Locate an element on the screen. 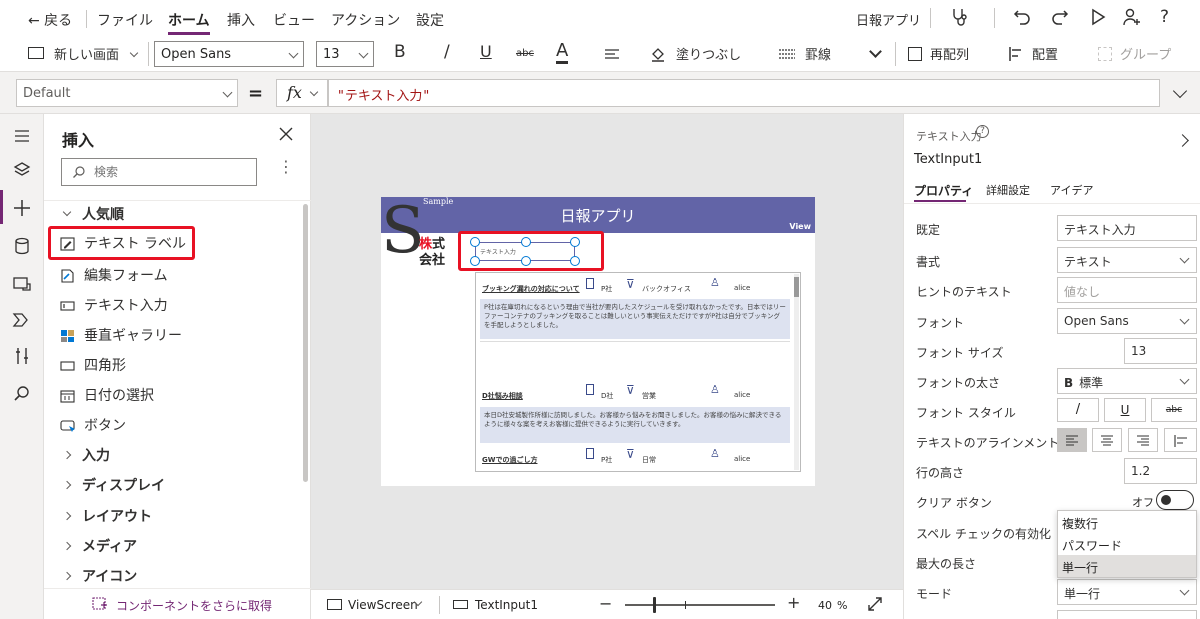 The image size is (1200, 619). reorder-button: 再配列 is located at coordinates (949, 53).